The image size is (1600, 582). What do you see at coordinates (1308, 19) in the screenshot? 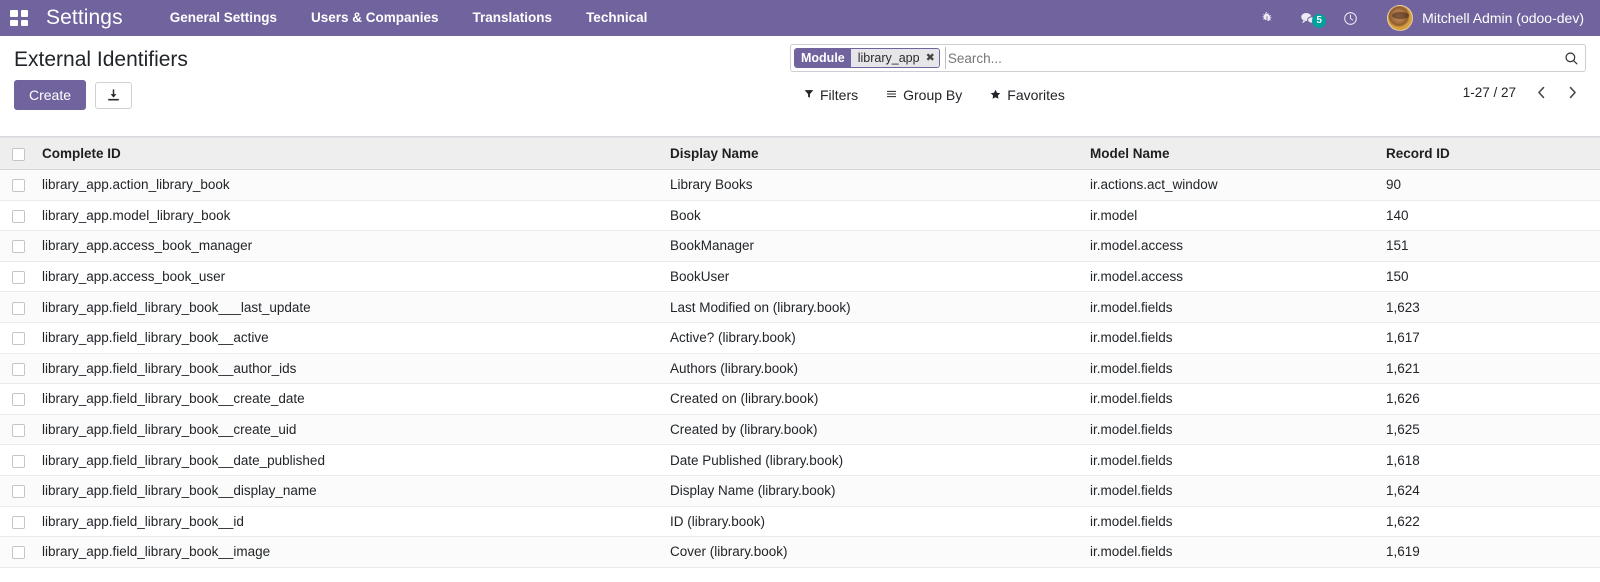
I see `messages-icon: 5` at bounding box center [1308, 19].